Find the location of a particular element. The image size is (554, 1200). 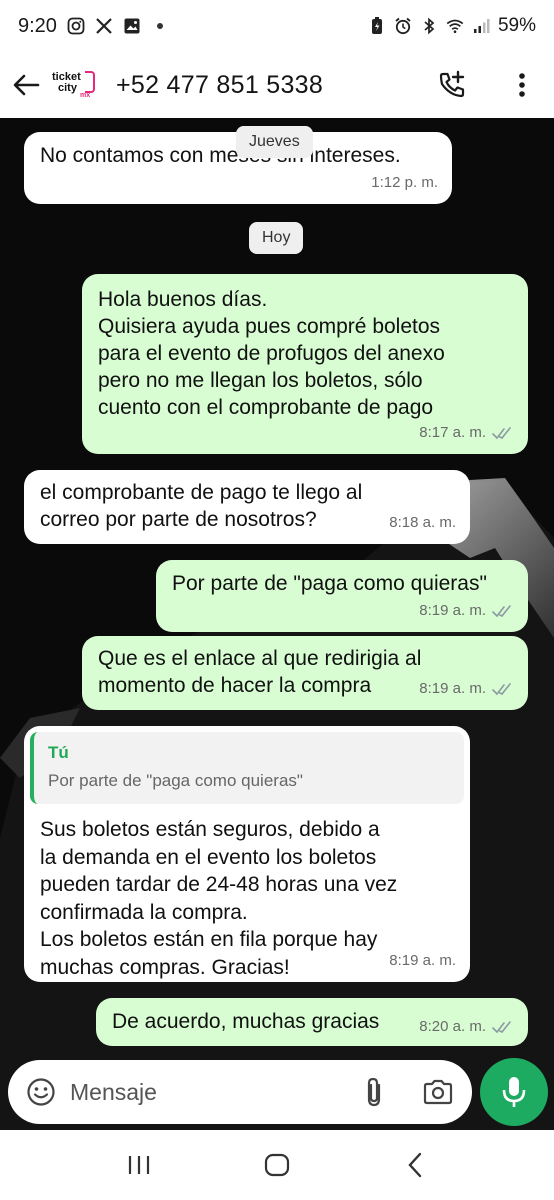

battery-percentage: 59% is located at coordinates (516, 25).